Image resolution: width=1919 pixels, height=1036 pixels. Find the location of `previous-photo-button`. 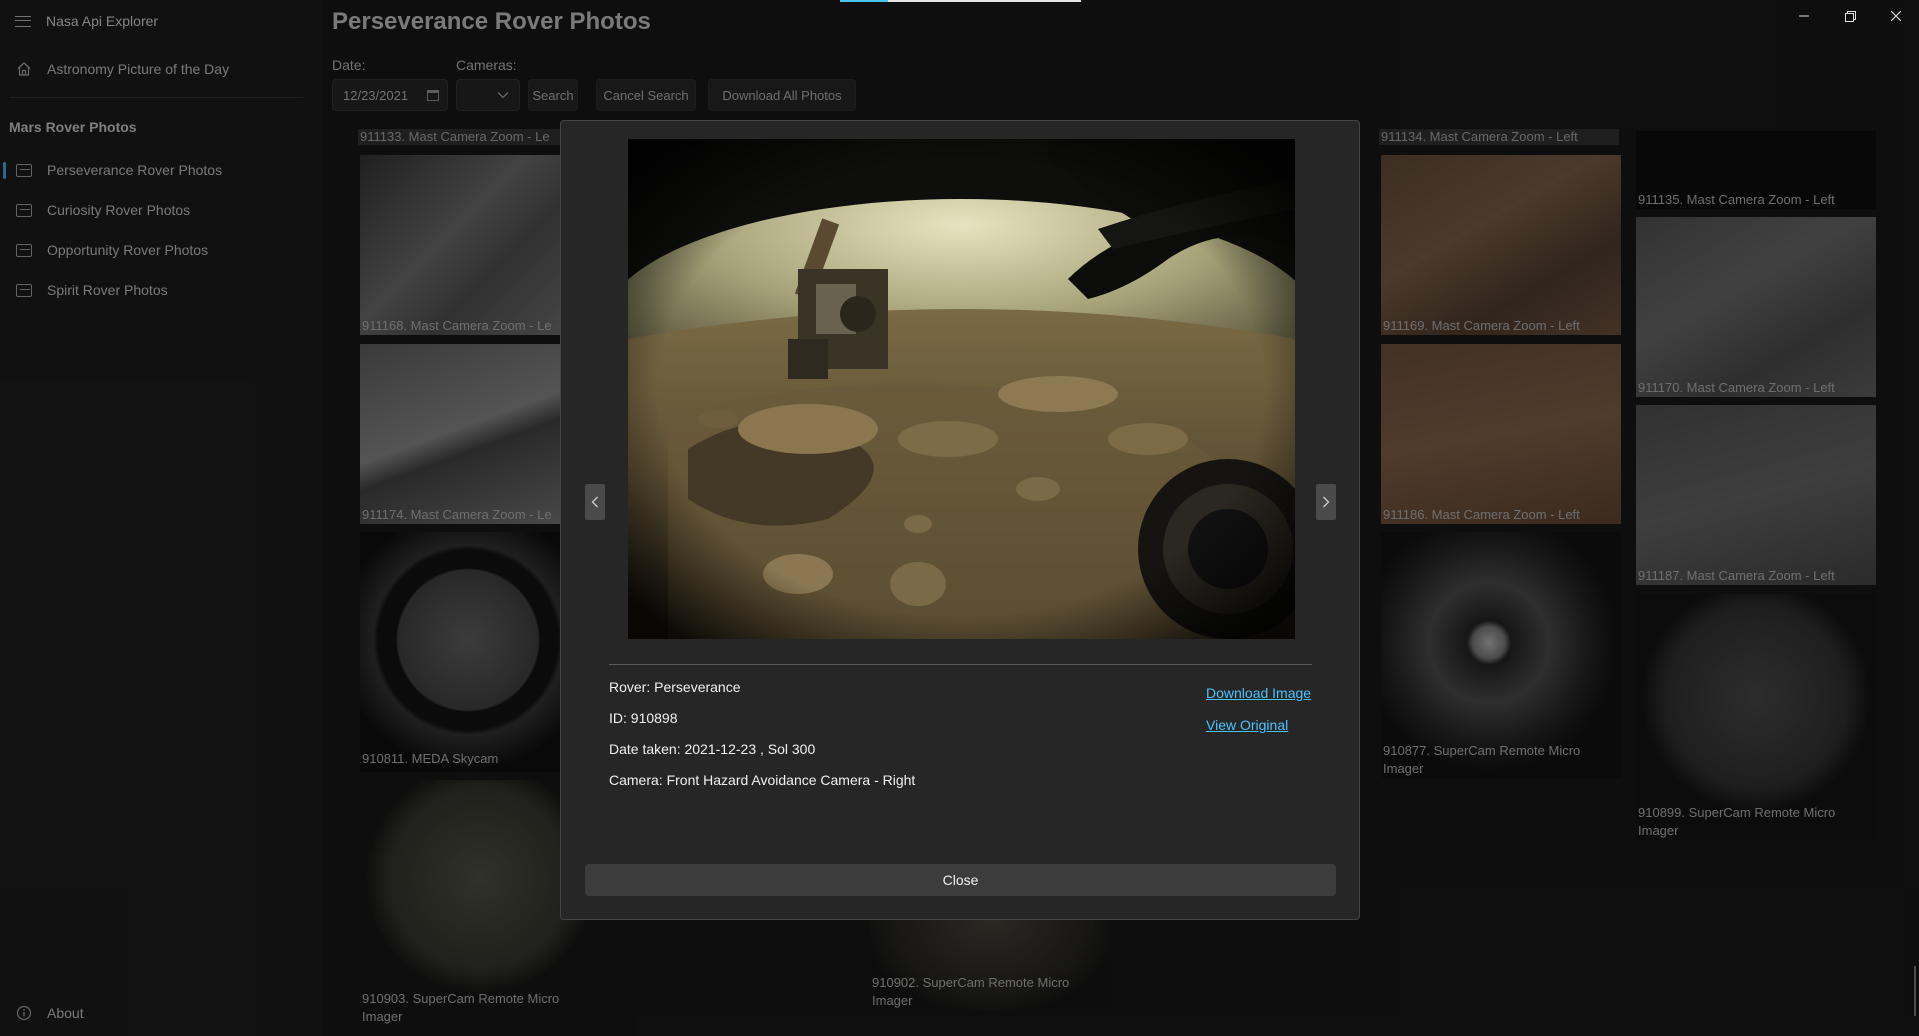

previous-photo-button is located at coordinates (595, 502).